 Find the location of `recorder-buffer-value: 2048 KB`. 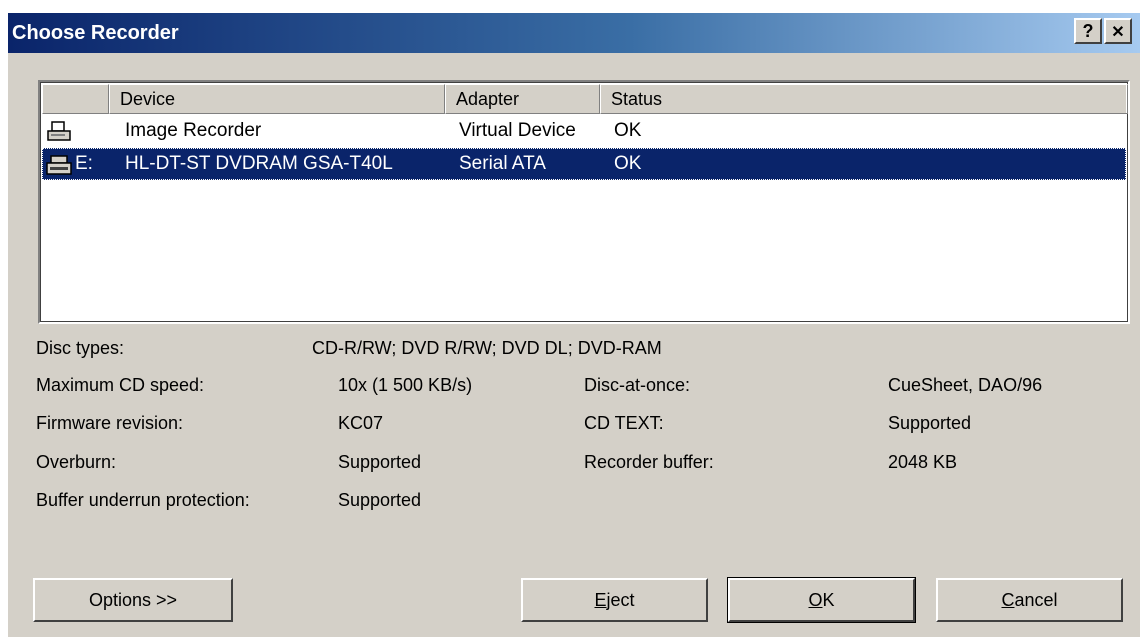

recorder-buffer-value: 2048 KB is located at coordinates (923, 462).